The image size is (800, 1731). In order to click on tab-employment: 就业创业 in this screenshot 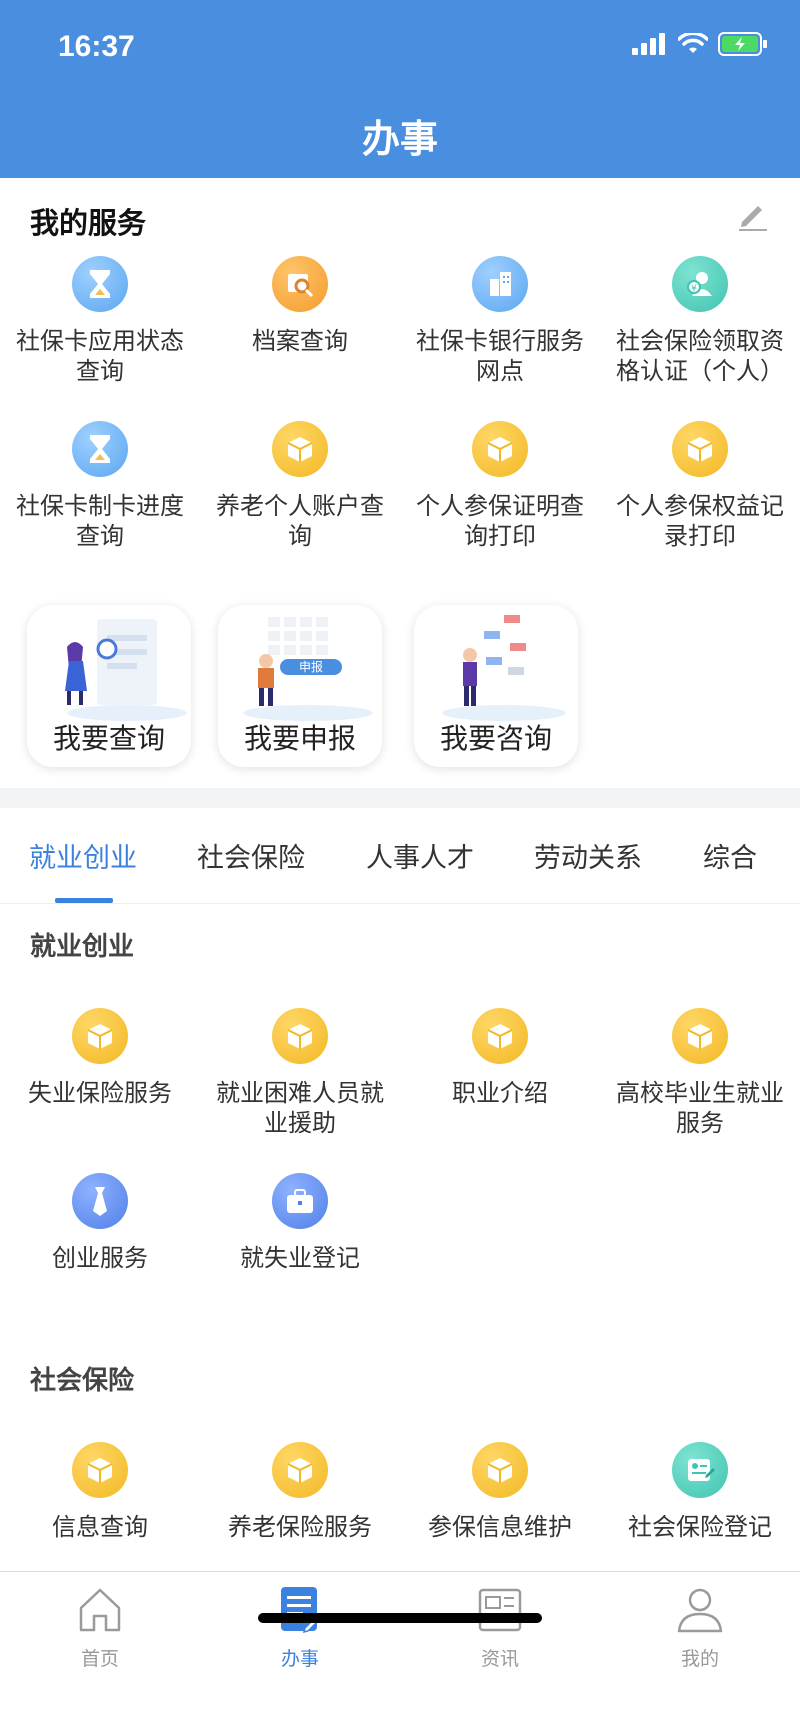, I will do `click(83, 855)`.